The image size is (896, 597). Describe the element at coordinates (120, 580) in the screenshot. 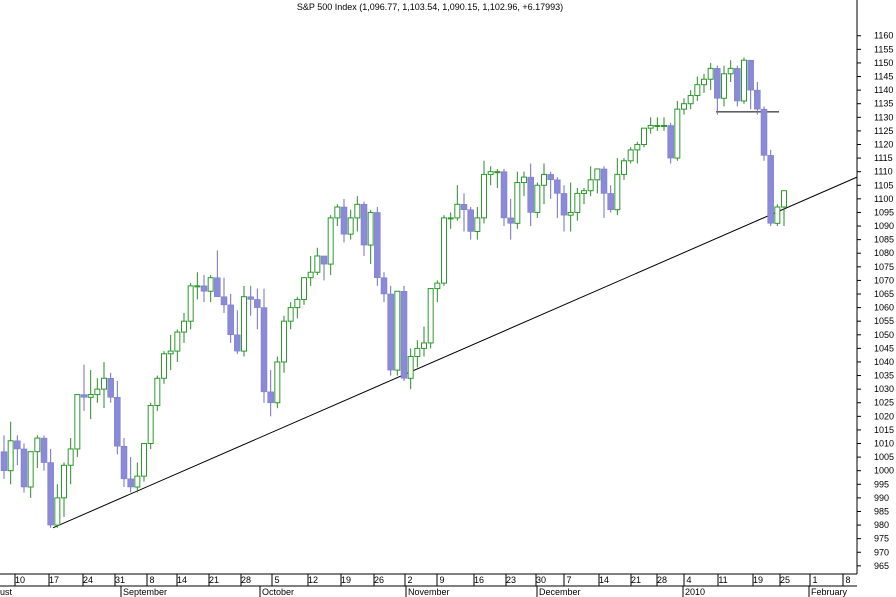

I see `x-day-label: 31` at that location.